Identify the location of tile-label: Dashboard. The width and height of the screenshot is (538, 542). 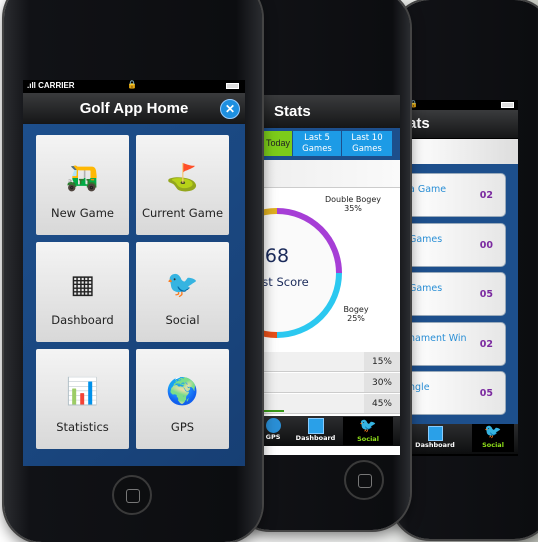
(82, 320).